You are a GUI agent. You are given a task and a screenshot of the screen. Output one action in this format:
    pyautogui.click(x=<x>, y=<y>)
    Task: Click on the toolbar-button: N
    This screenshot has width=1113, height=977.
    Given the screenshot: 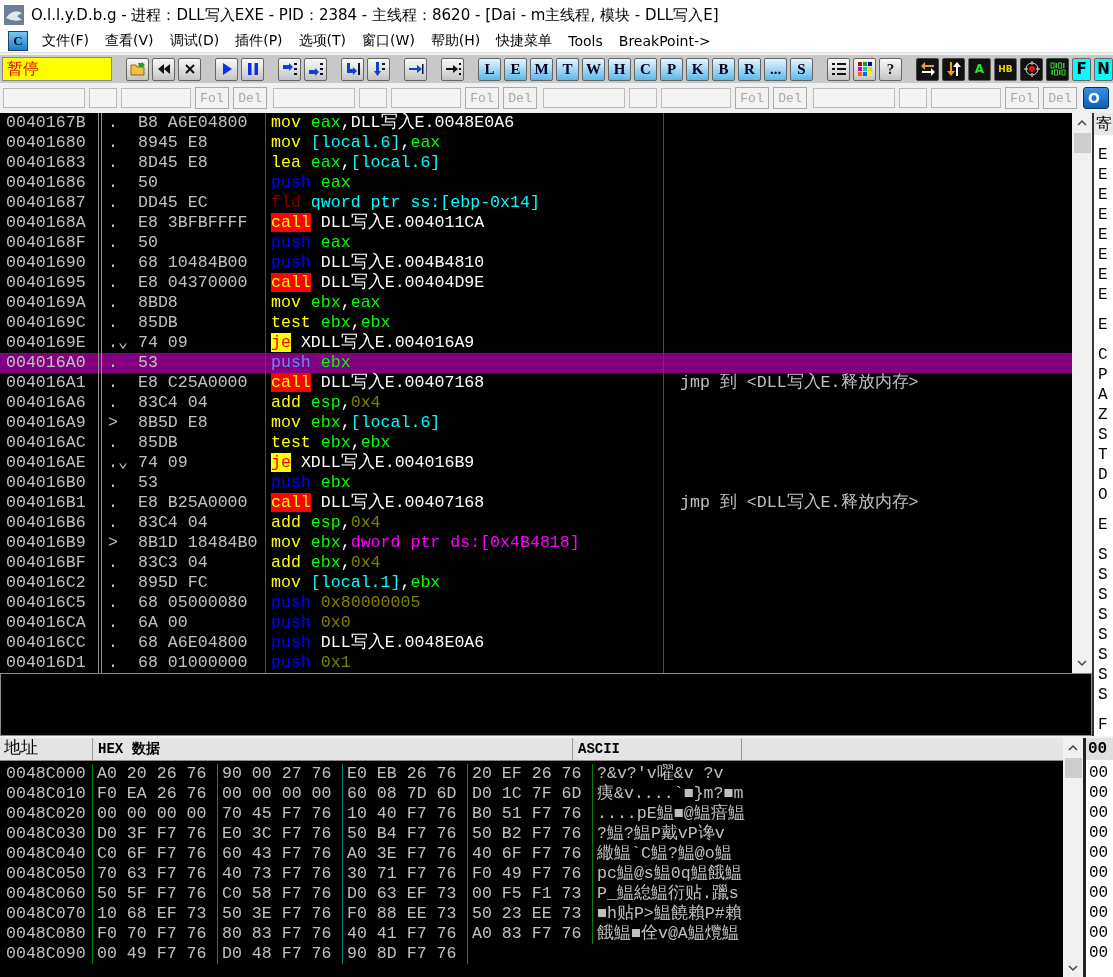 What is the action you would take?
    pyautogui.click(x=1103, y=69)
    